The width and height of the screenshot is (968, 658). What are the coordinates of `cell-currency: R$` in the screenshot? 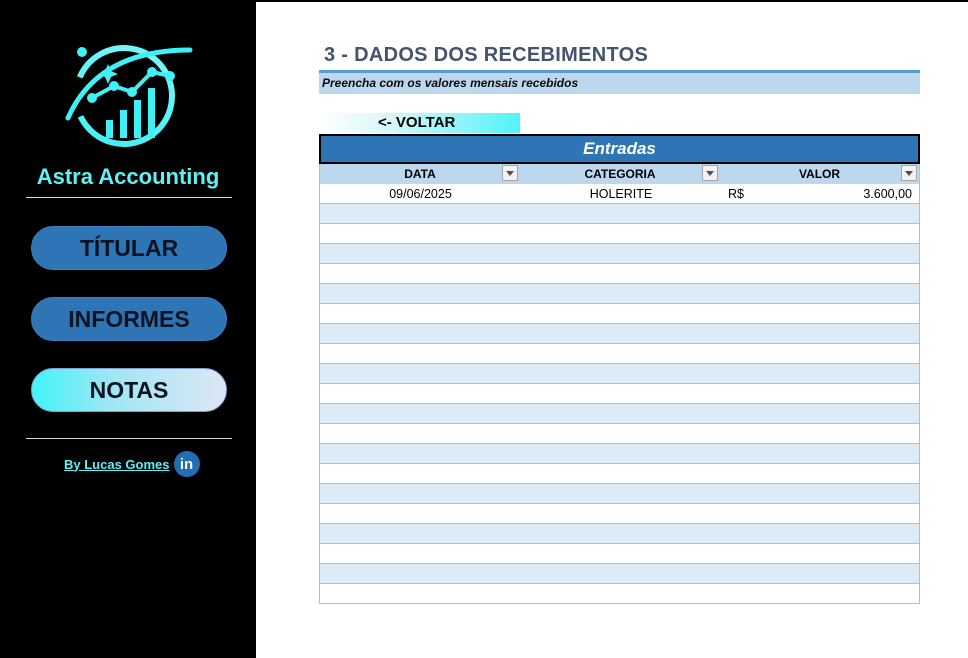 It's located at (736, 194).